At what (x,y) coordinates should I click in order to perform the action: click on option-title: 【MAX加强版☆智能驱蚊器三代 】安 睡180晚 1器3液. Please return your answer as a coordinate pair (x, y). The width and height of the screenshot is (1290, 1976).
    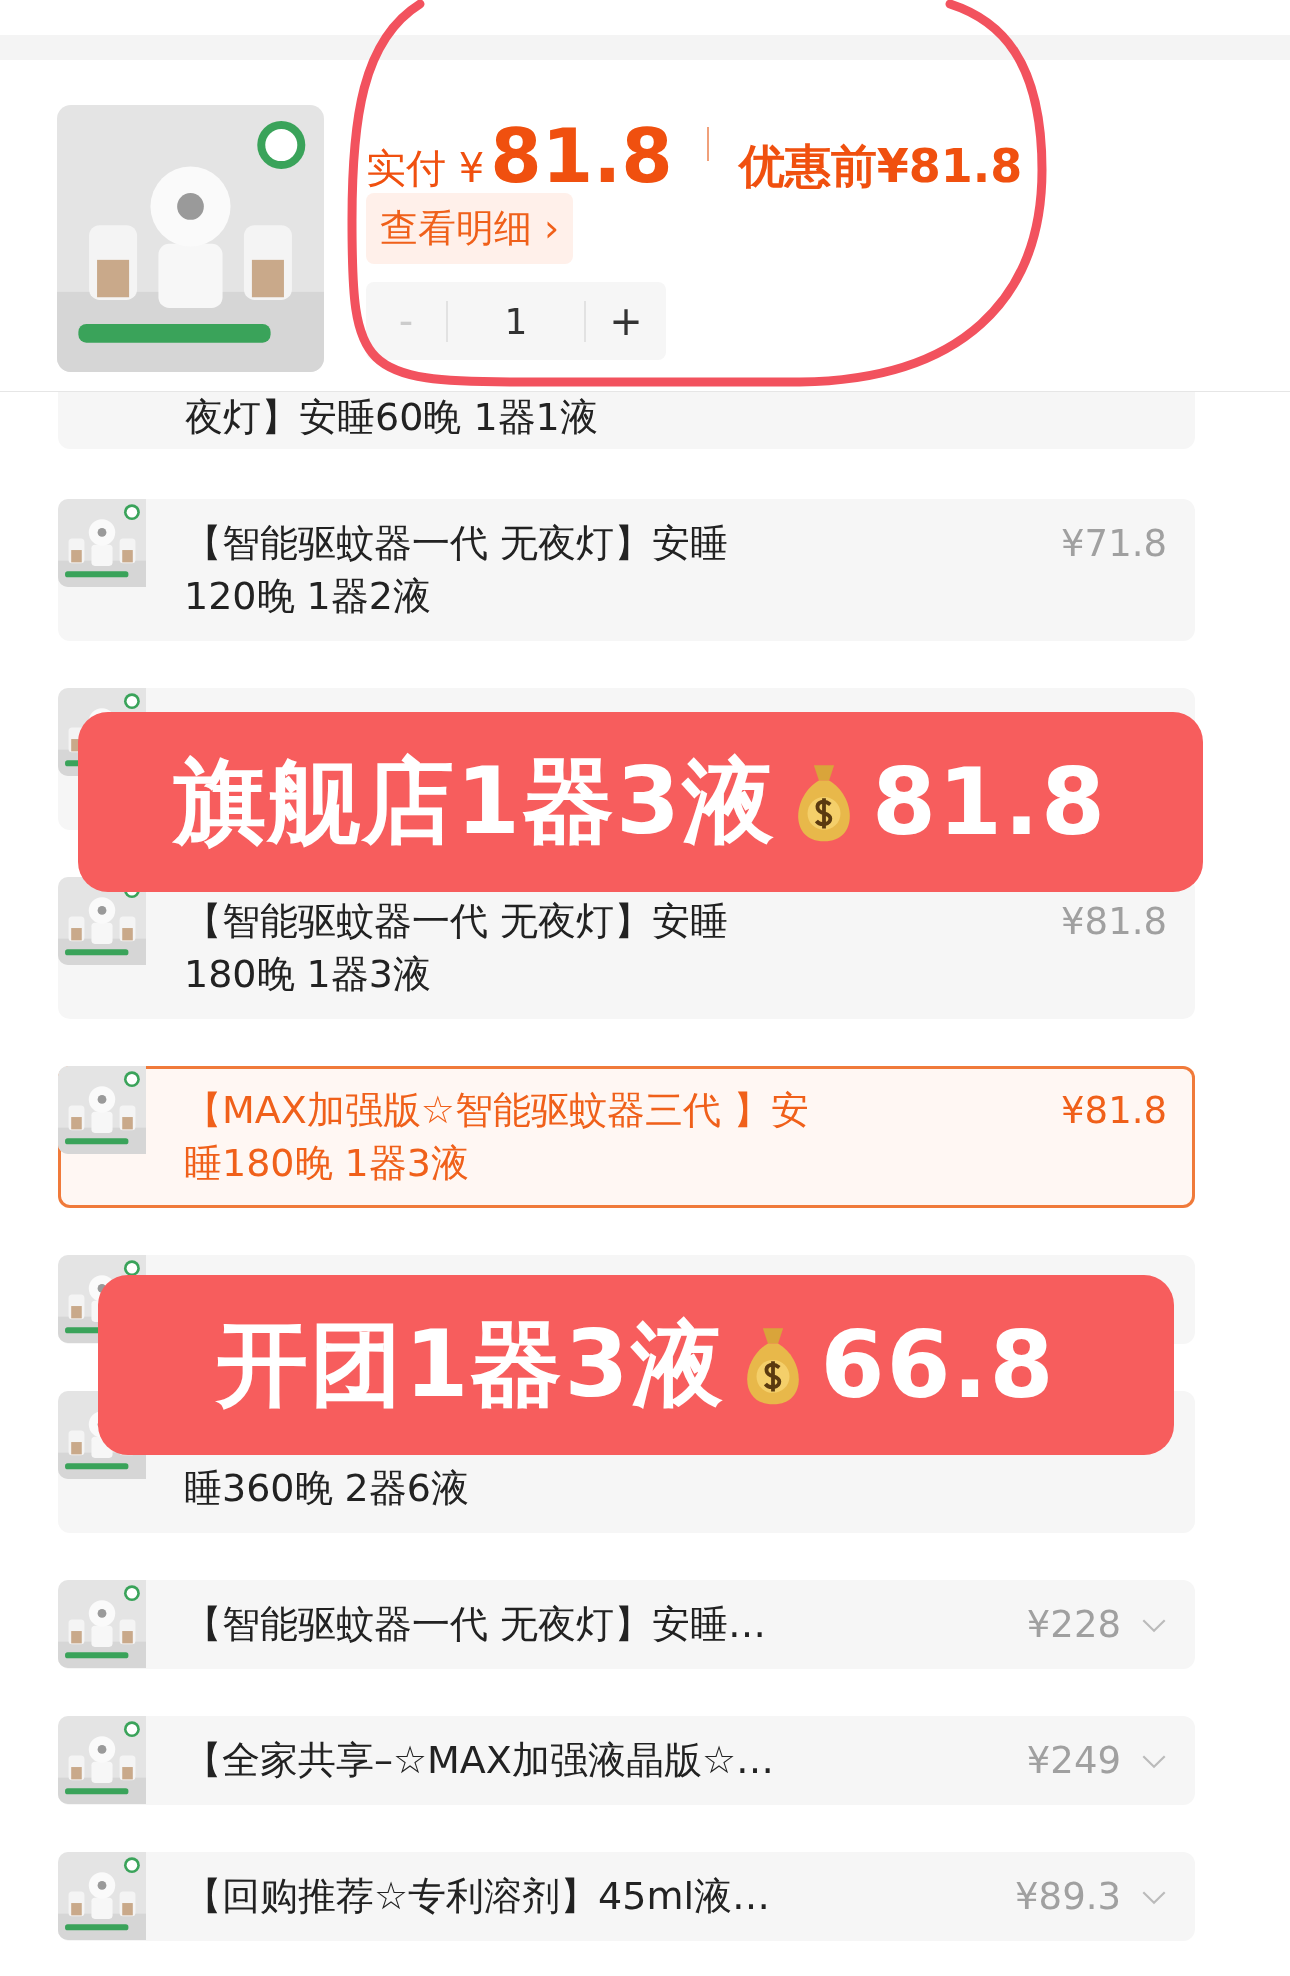
    Looking at the image, I should click on (496, 1137).